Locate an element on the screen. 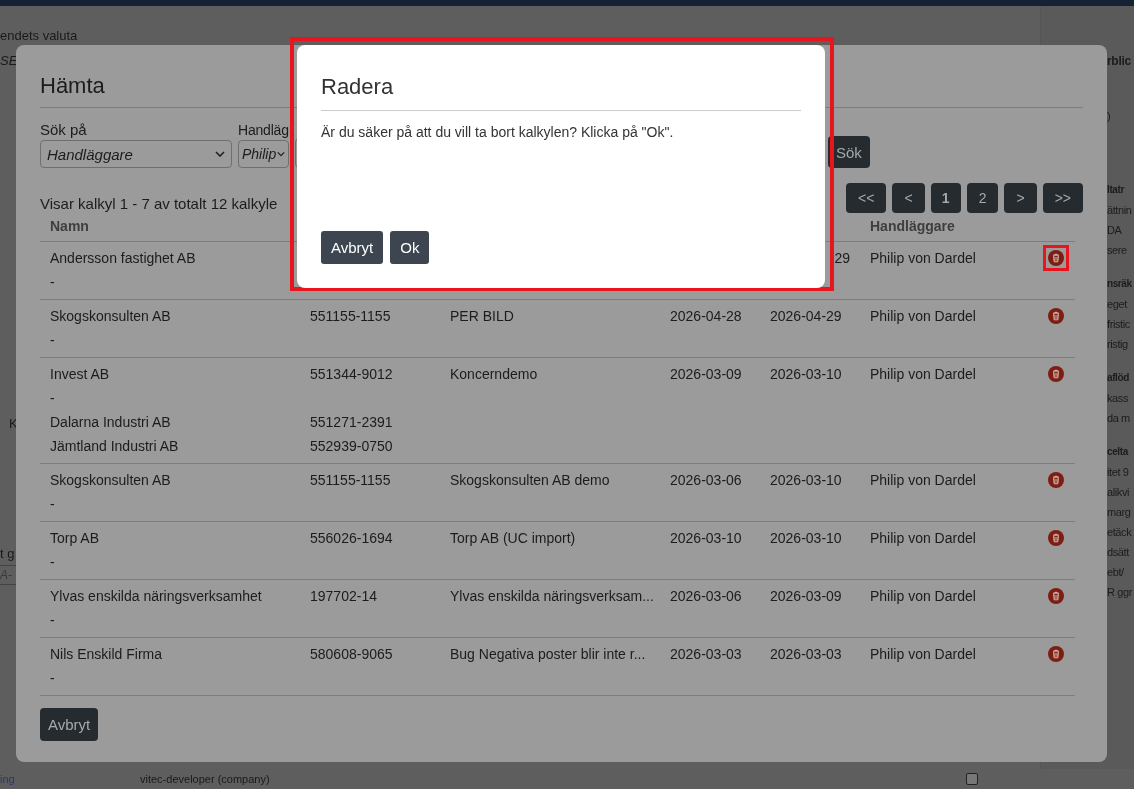 This screenshot has height=789, width=1134. heading-fragment: aflöd is located at coordinates (1118, 378).